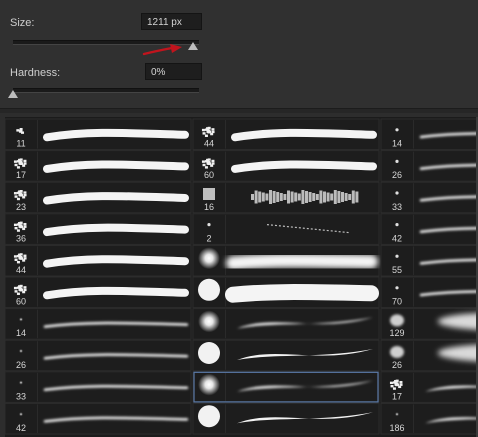  Describe the element at coordinates (286, 229) in the screenshot. I see `brush-preset-cell: 2` at that location.